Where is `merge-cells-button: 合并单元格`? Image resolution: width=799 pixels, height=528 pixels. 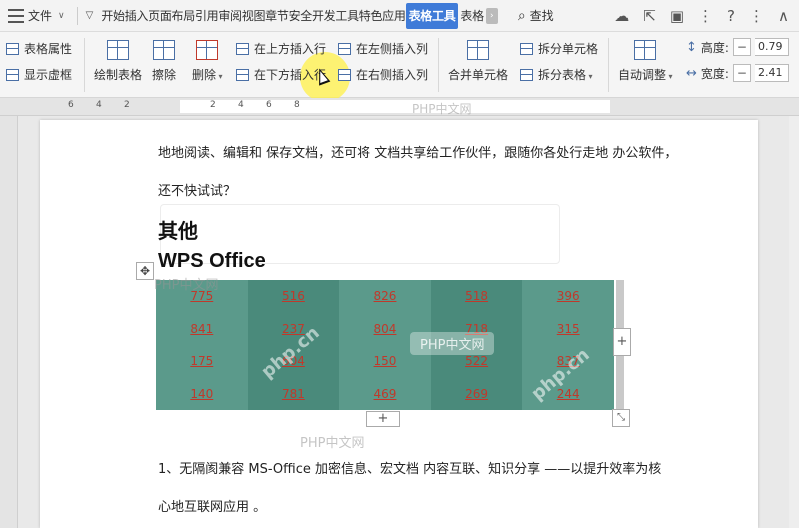
merge-cells-button: 合并单元格 is located at coordinates (478, 61).